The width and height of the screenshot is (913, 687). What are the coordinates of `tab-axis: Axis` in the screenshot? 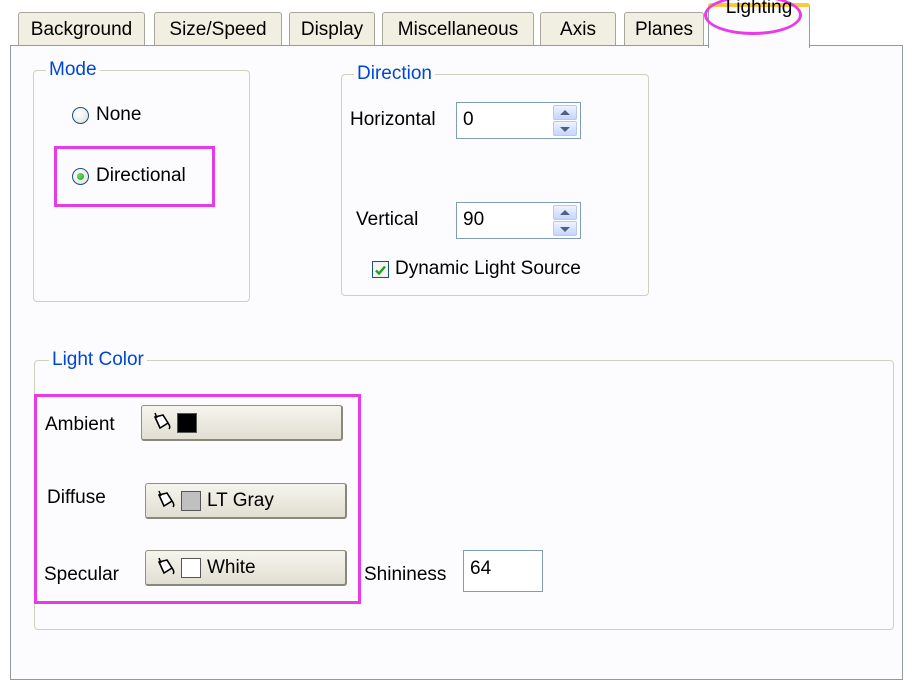 It's located at (578, 29).